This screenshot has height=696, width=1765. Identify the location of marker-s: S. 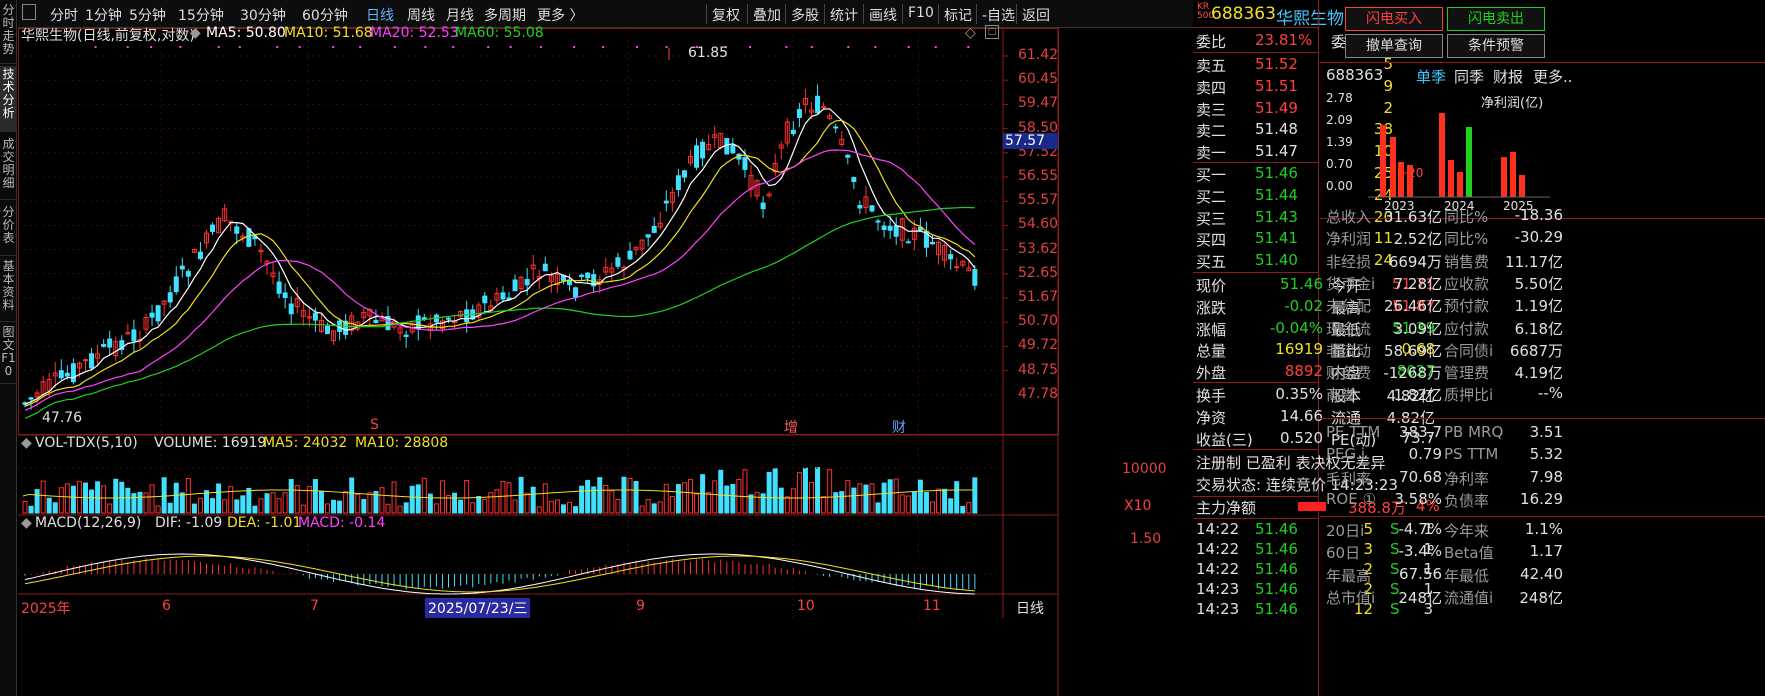
(374, 425).